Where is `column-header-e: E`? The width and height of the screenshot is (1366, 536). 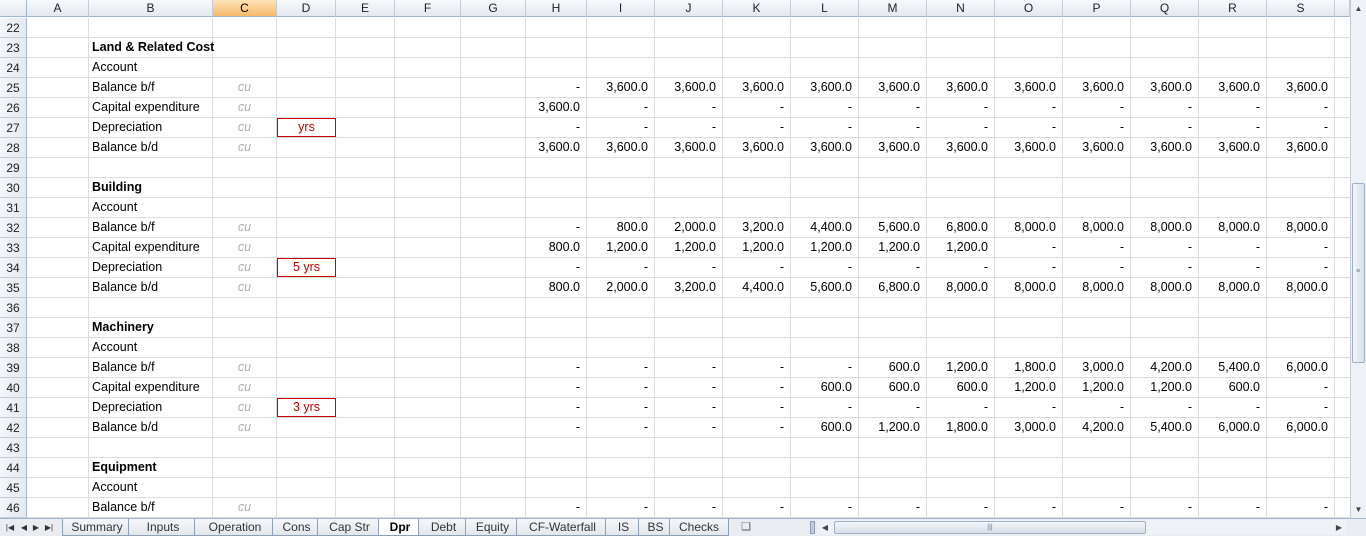
column-header-e: E is located at coordinates (365, 8).